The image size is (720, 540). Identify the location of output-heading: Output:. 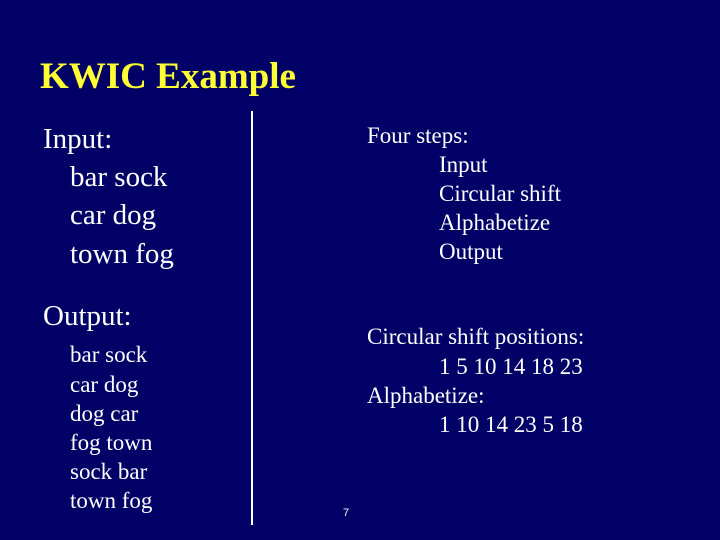
(87, 316).